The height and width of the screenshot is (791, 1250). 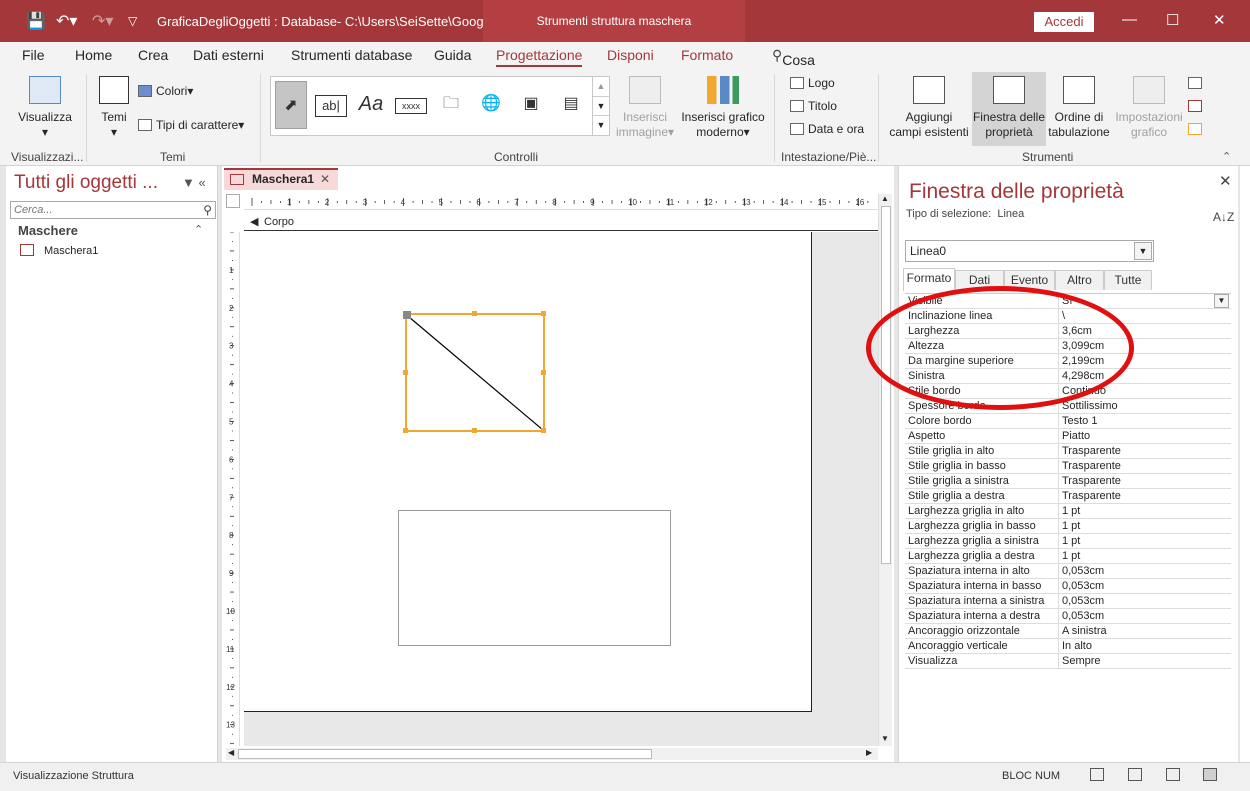 I want to click on convert-macros-icon, so click(x=1197, y=129).